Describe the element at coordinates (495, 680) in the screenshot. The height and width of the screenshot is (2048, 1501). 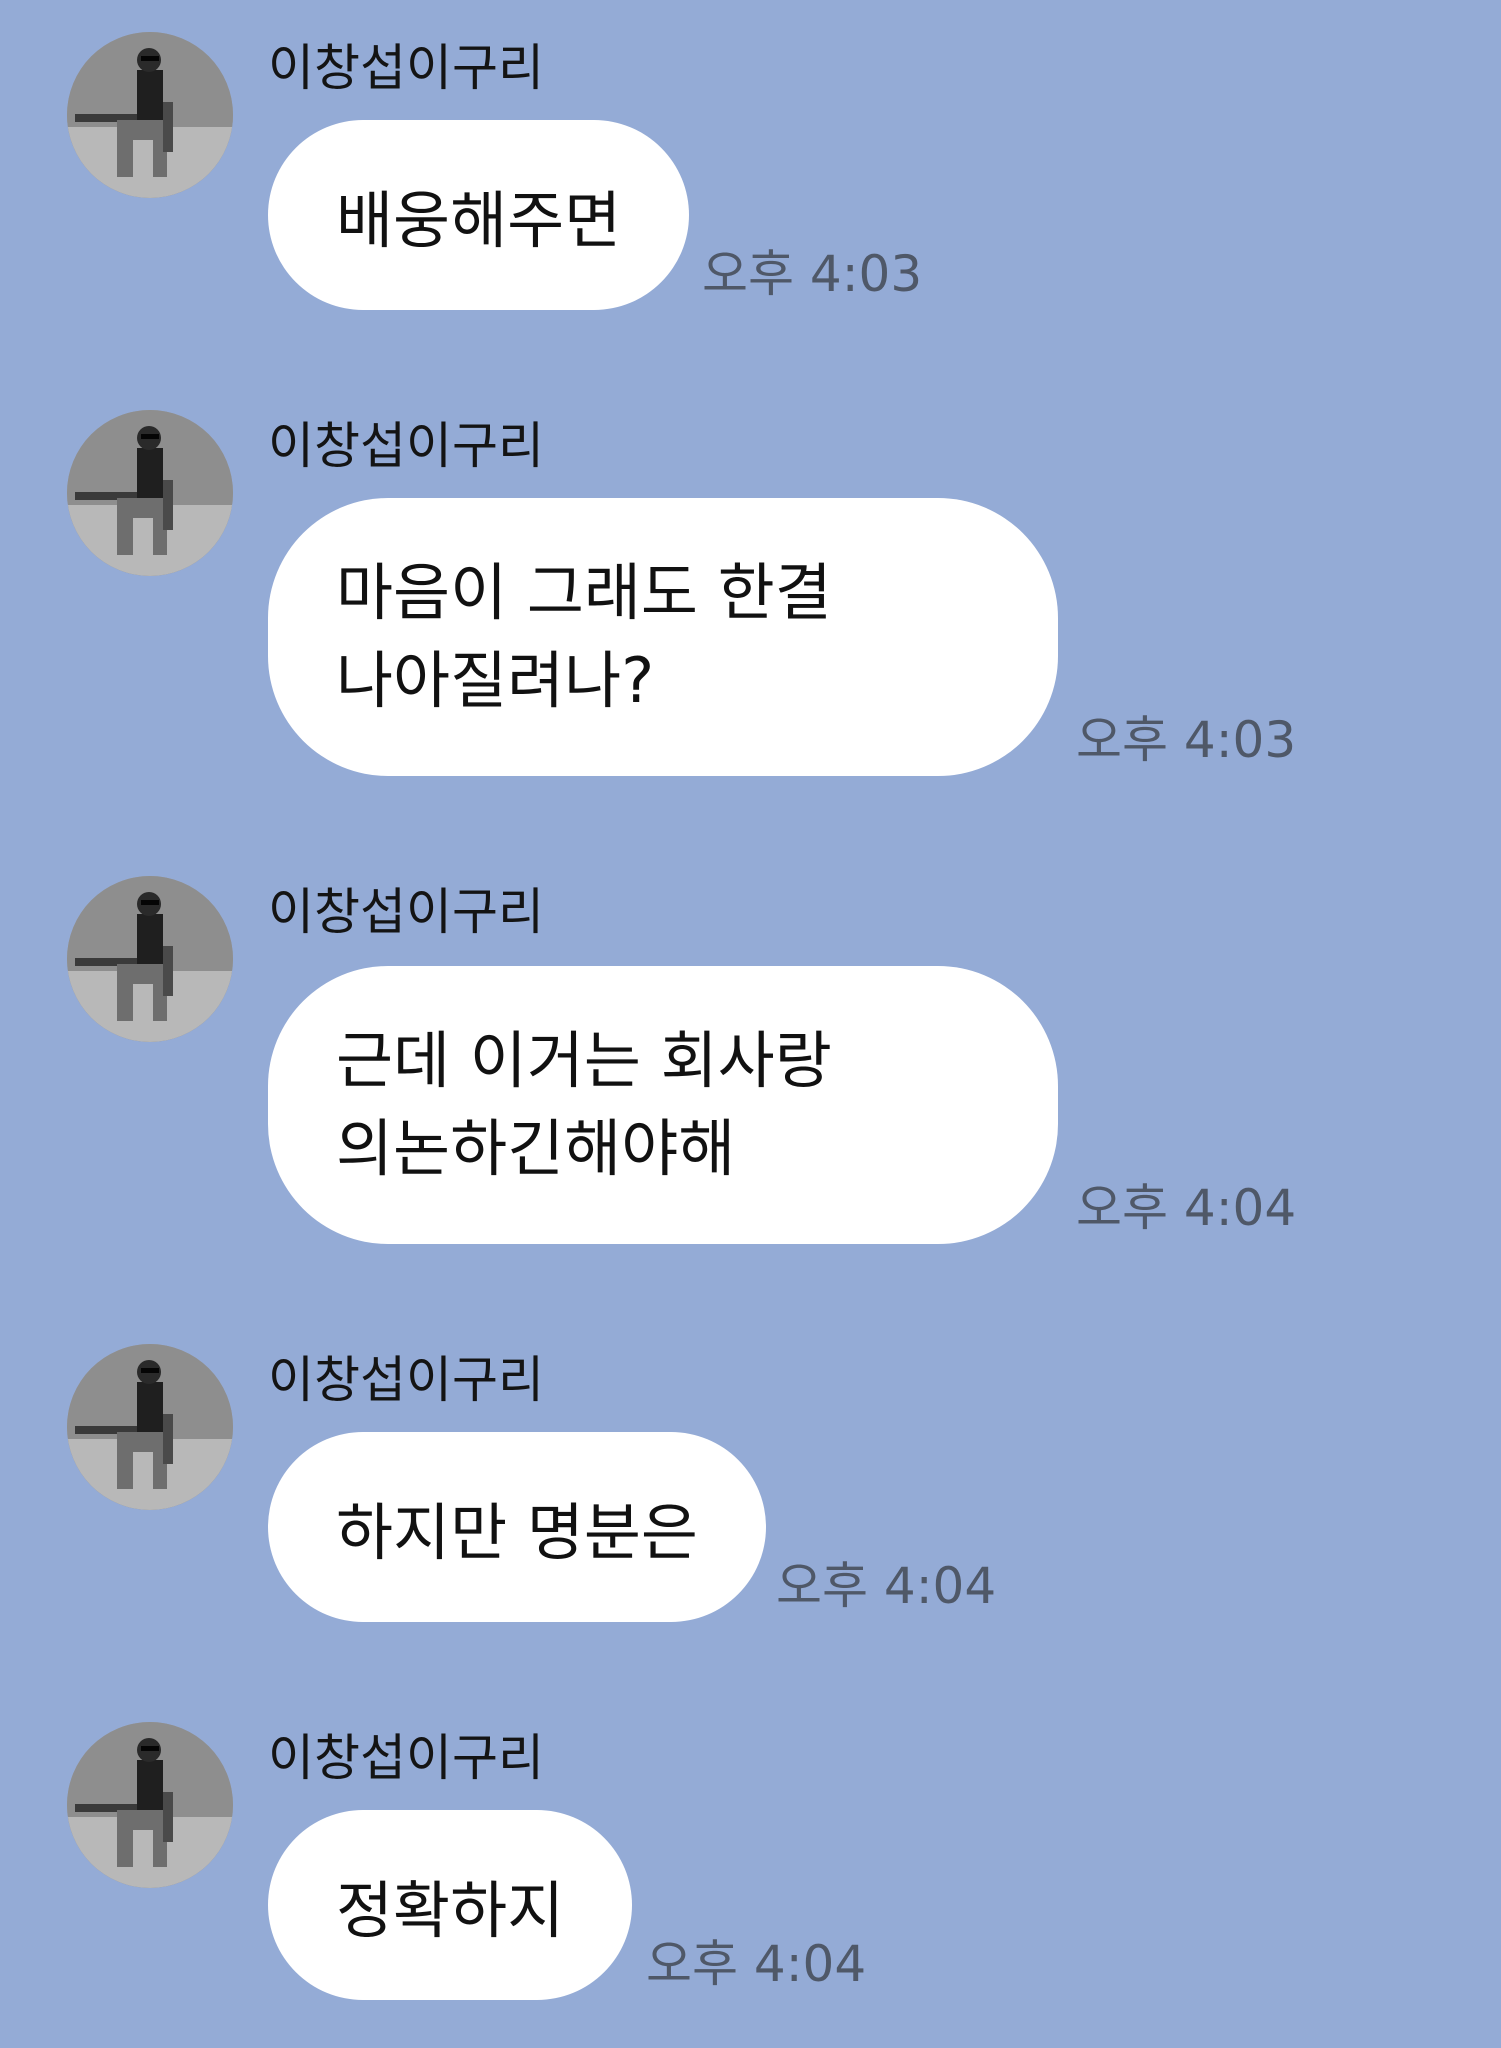
I see `message-text-line-2: 나아질려나?` at that location.